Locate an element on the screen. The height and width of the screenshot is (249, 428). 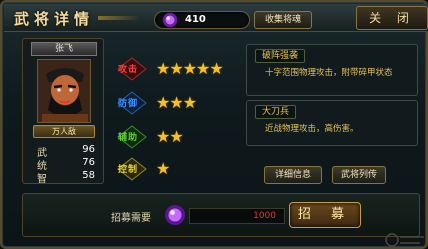
general-biography-button: 武将列传 is located at coordinates (359, 175).